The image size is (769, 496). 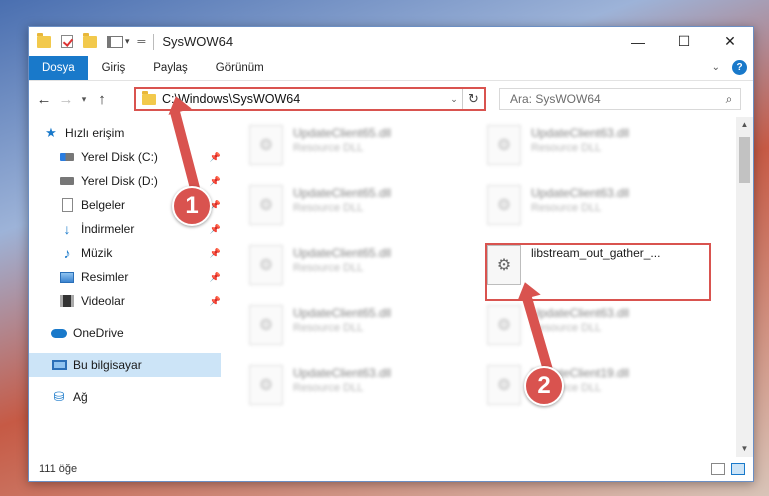 I want to click on target-file-highlight, so click(x=598, y=272).